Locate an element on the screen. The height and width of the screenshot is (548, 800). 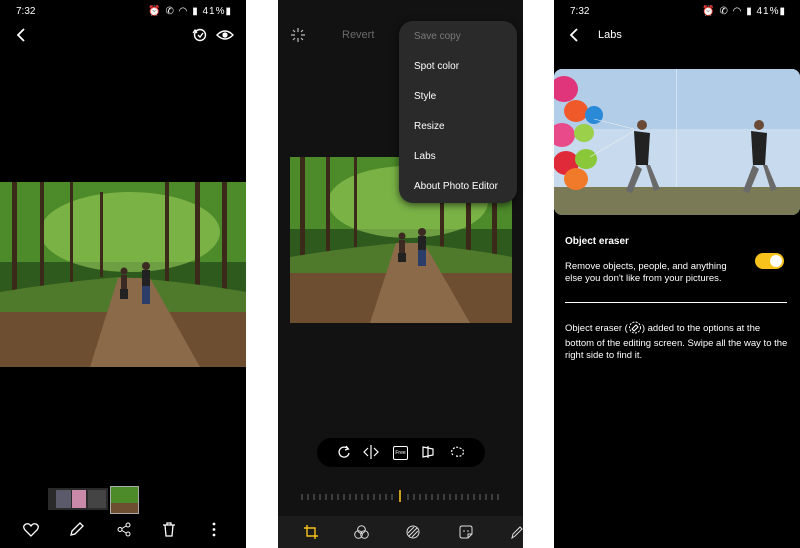
menu-item-about-photo-editor: About Photo Editor is located at coordinates (456, 186).